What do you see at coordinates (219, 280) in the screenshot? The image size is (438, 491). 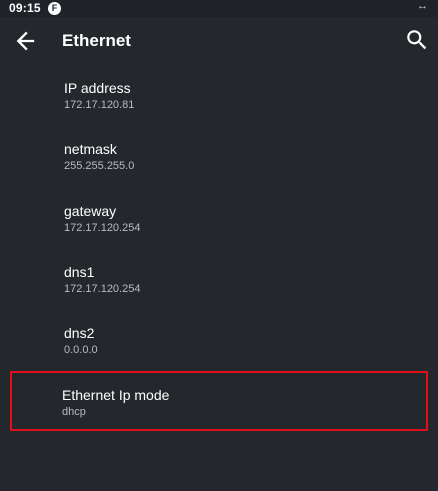 I see `list-item-dns1: dns1 172.17.120.254` at bounding box center [219, 280].